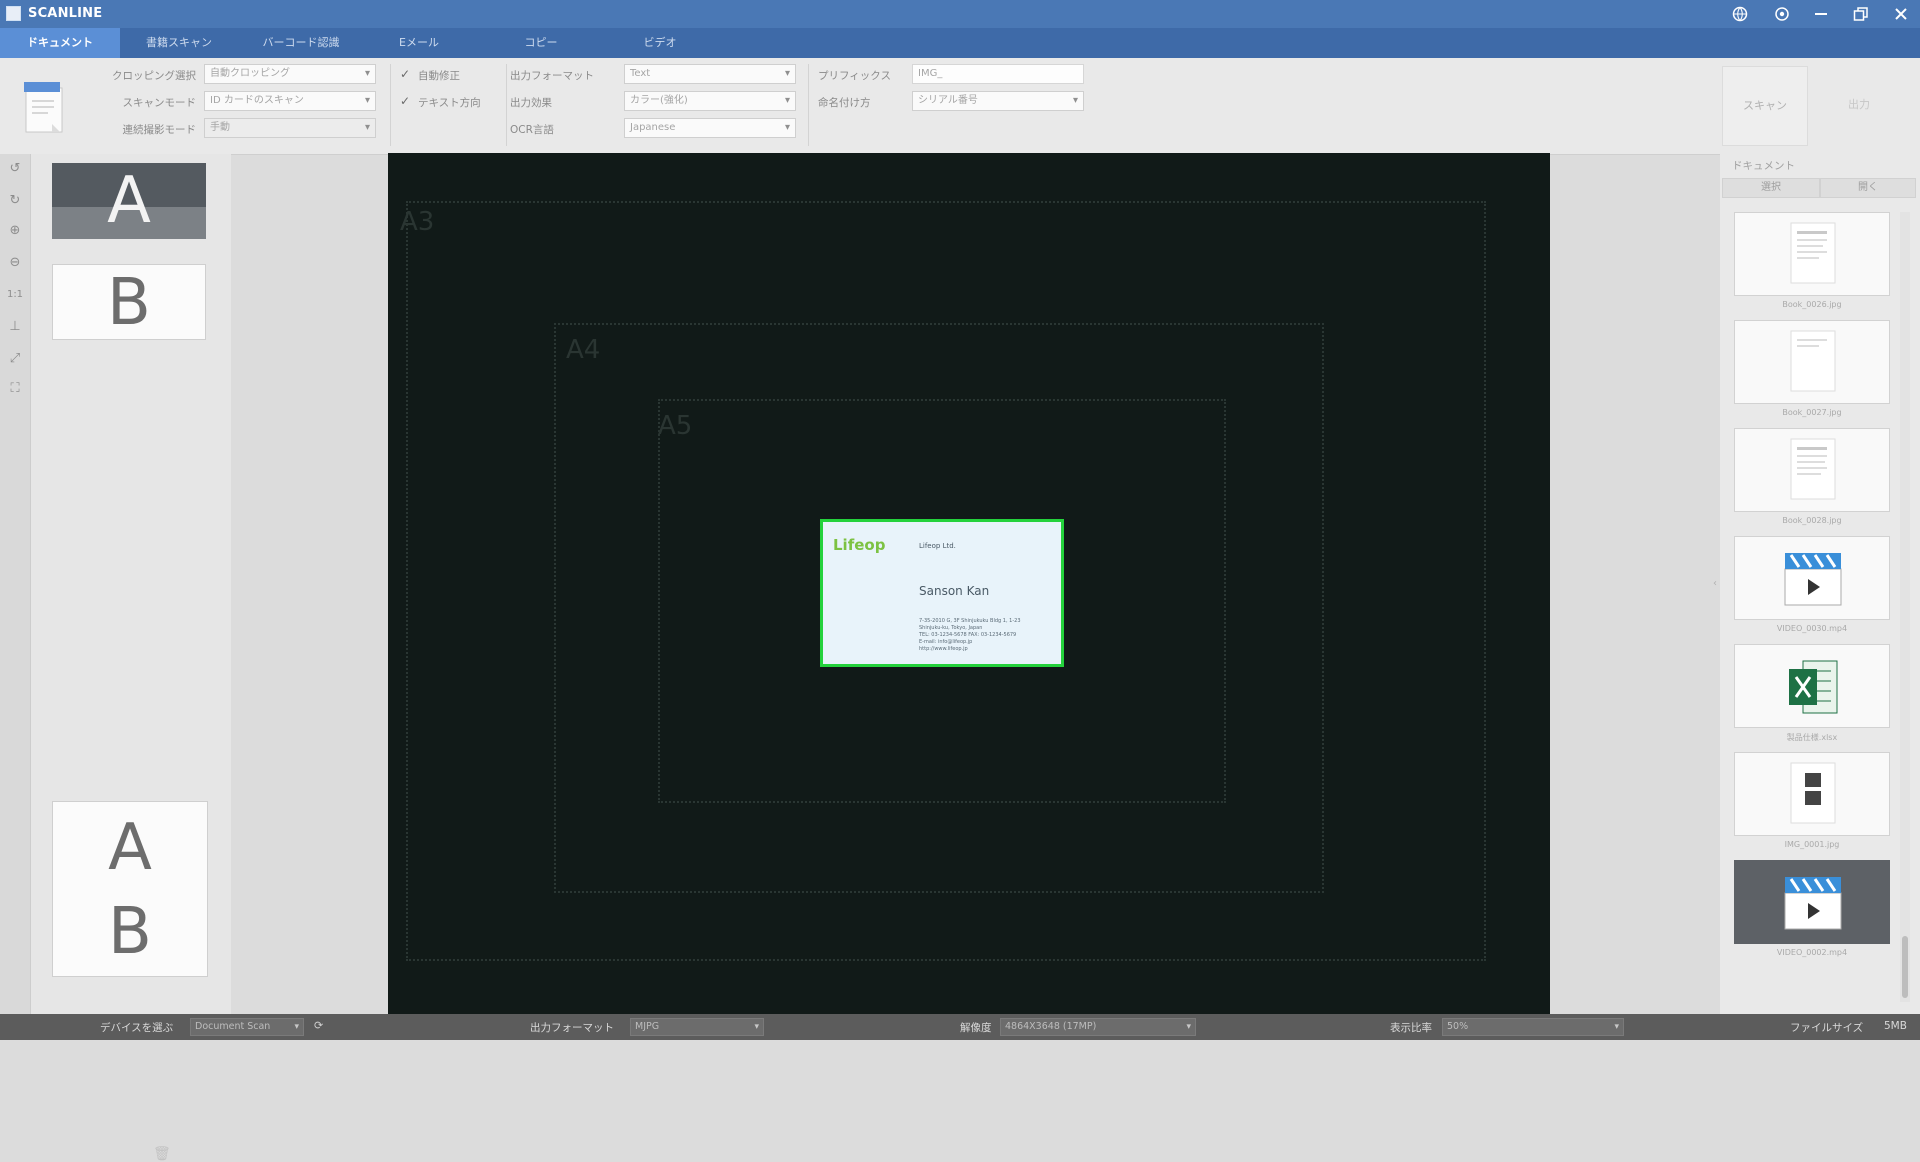 The width and height of the screenshot is (1920, 1162). What do you see at coordinates (844, 103) in the screenshot?
I see `naming-label: 命名付け方` at bounding box center [844, 103].